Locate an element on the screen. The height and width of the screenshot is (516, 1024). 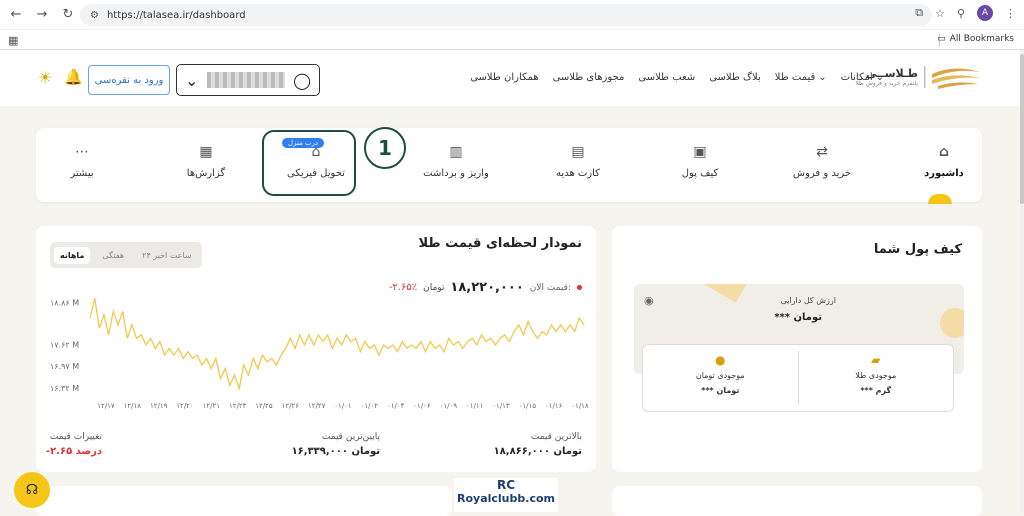
all-bookmarks: ▭ All Bookmarks is located at coordinates (975, 39).